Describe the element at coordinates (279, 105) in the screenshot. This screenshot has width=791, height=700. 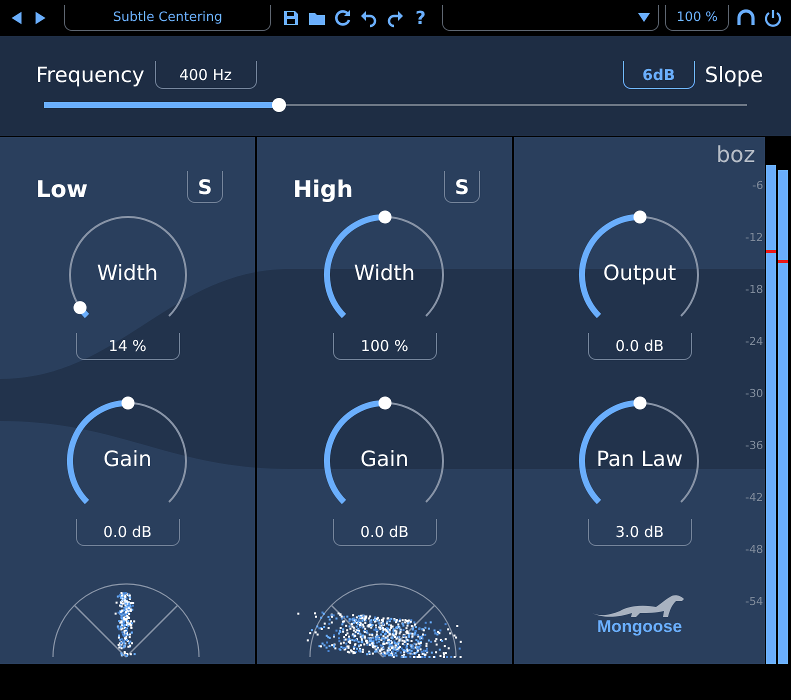
I see `slider-thumb` at that location.